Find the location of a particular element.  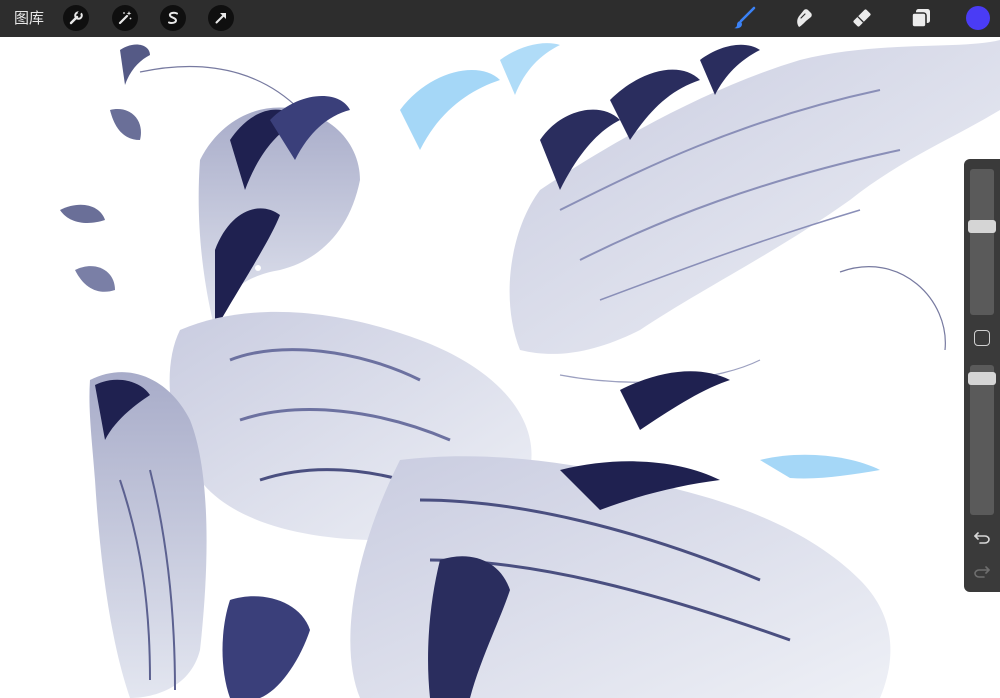

side-panel is located at coordinates (982, 375).